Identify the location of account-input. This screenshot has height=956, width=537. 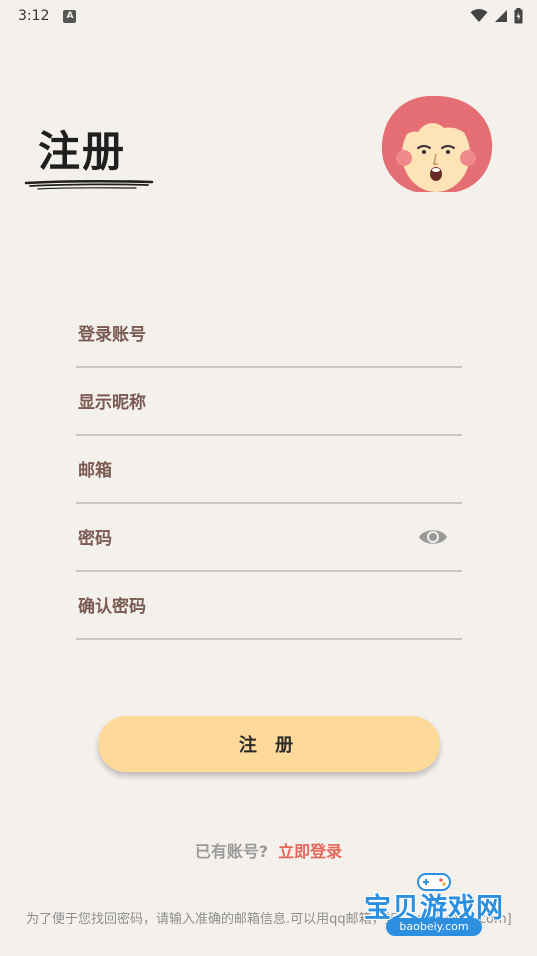
(269, 342).